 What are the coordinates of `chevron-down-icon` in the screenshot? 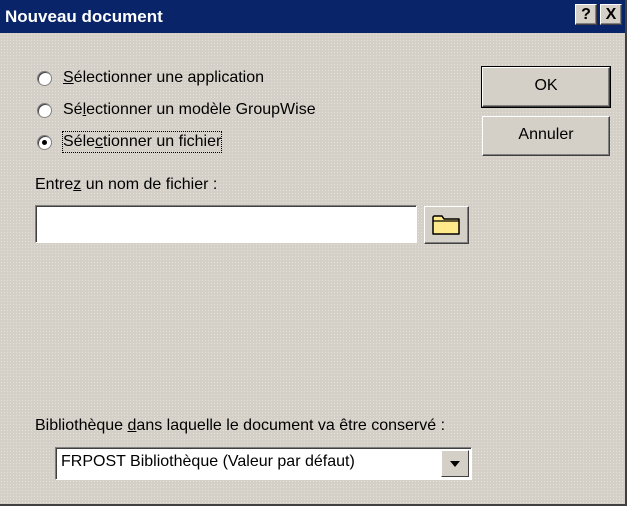 It's located at (455, 464).